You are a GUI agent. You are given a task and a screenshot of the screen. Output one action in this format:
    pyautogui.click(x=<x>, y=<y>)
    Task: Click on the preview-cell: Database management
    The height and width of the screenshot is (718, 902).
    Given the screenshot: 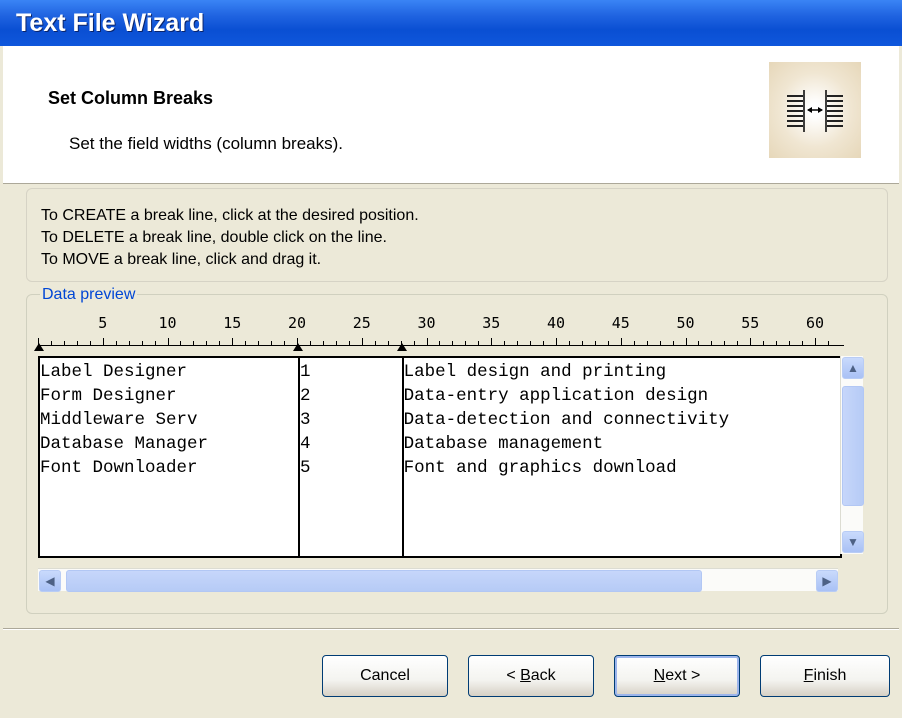 What is the action you would take?
    pyautogui.click(x=503, y=444)
    